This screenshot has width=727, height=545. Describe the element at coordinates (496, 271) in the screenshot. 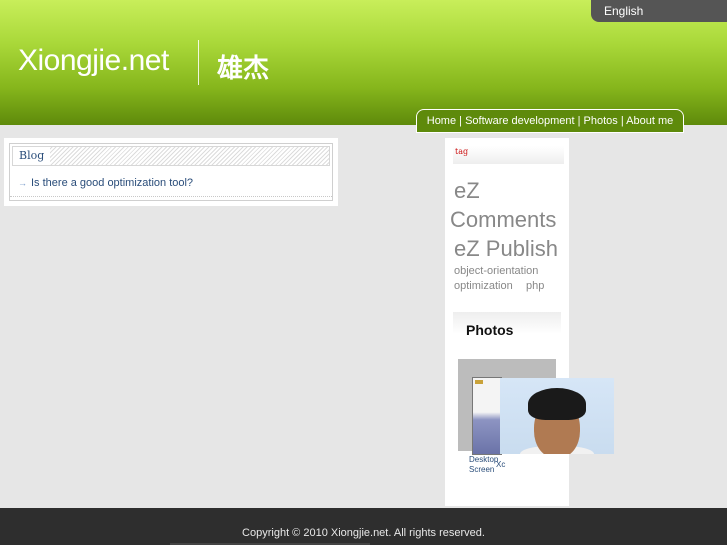

I see `tag-object-orientation: object-orientation` at that location.